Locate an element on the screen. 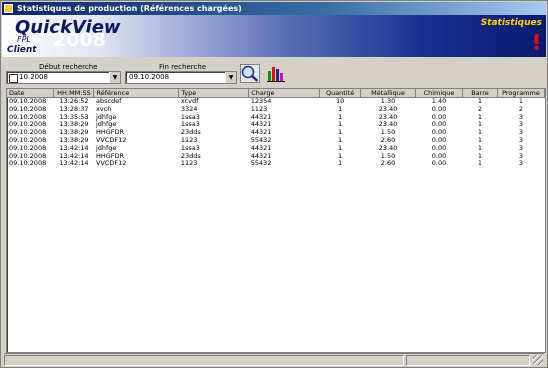 The height and width of the screenshot is (368, 548). start-date-label: Début recherche is located at coordinates (68, 67).